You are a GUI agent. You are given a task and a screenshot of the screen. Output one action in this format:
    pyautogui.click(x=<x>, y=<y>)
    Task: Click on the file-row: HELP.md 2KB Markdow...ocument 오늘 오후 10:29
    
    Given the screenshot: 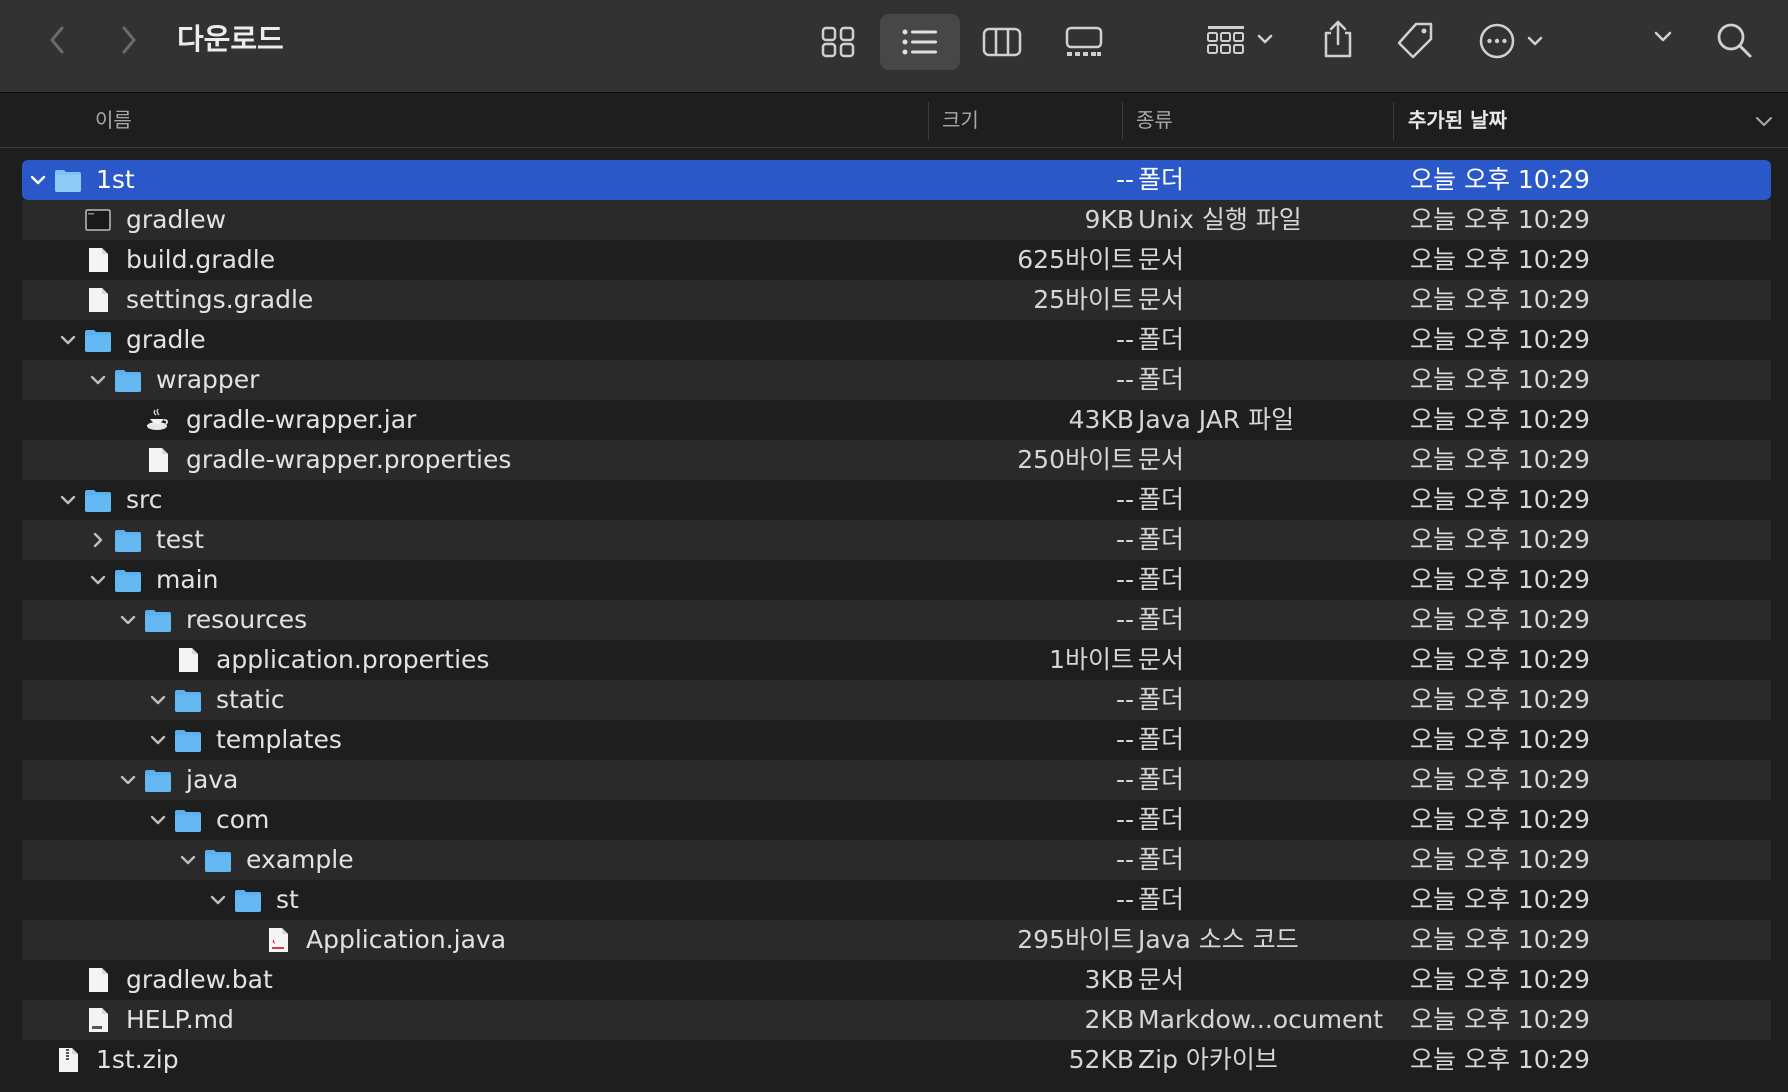 What is the action you would take?
    pyautogui.click(x=896, y=1020)
    